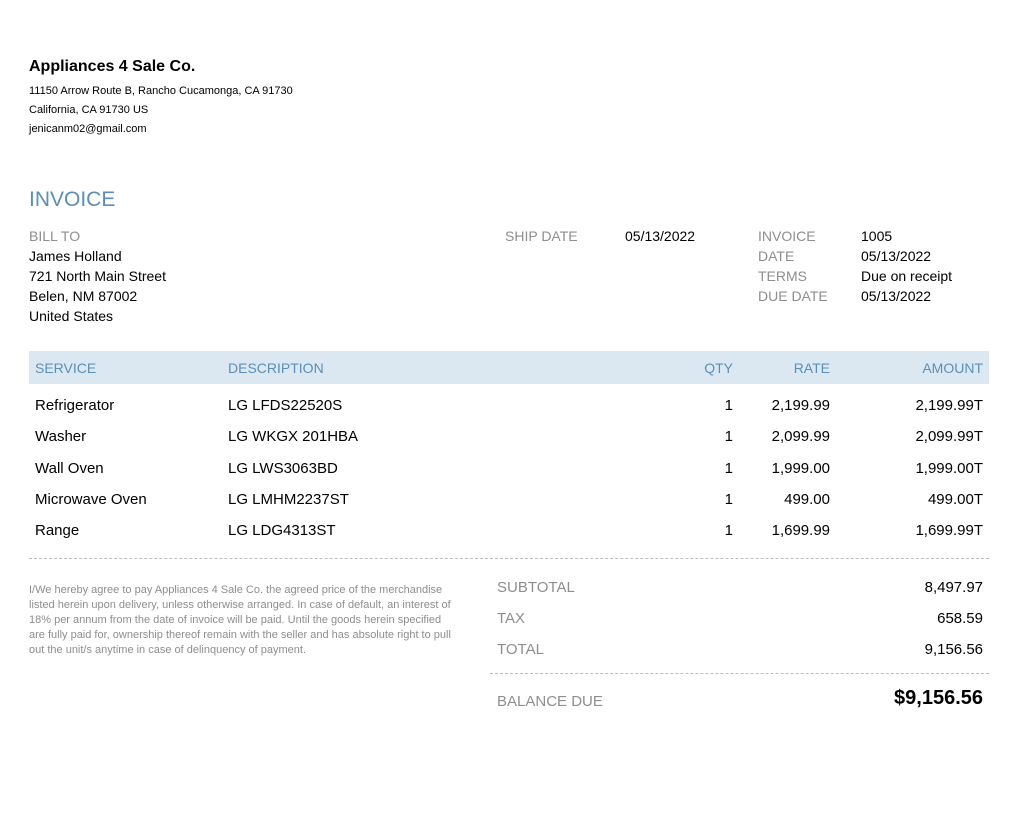  I want to click on row-description: LG LWS3063BD, so click(283, 468).